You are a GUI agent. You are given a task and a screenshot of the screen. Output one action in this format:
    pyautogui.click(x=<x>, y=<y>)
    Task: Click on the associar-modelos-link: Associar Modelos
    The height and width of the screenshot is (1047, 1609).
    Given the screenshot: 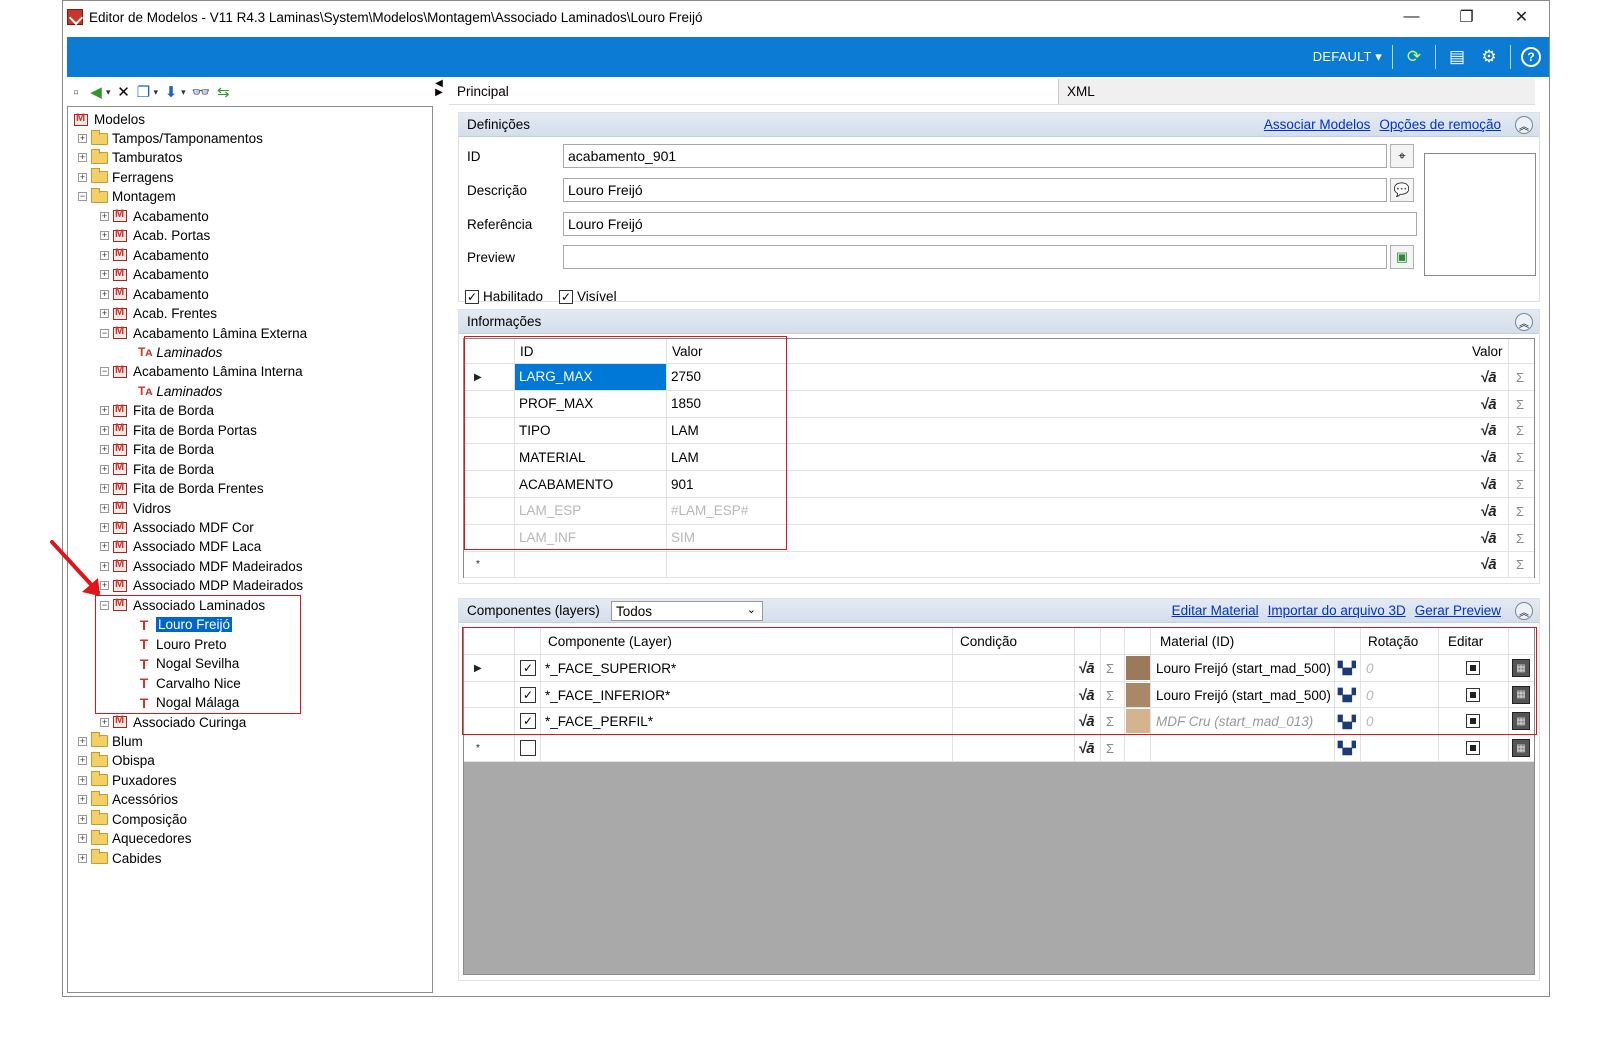 What is the action you would take?
    pyautogui.click(x=1317, y=124)
    